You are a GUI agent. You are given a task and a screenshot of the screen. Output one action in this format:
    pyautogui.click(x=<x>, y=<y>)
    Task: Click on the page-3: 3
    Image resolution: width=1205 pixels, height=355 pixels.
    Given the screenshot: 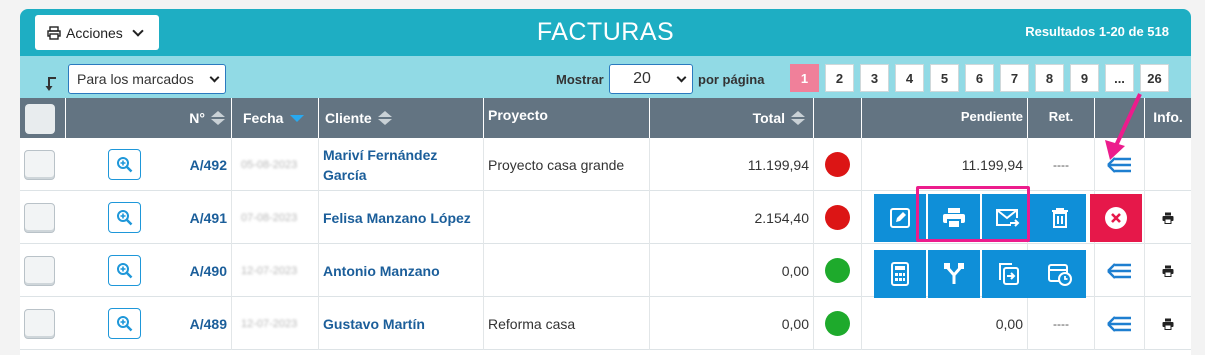 What is the action you would take?
    pyautogui.click(x=874, y=78)
    